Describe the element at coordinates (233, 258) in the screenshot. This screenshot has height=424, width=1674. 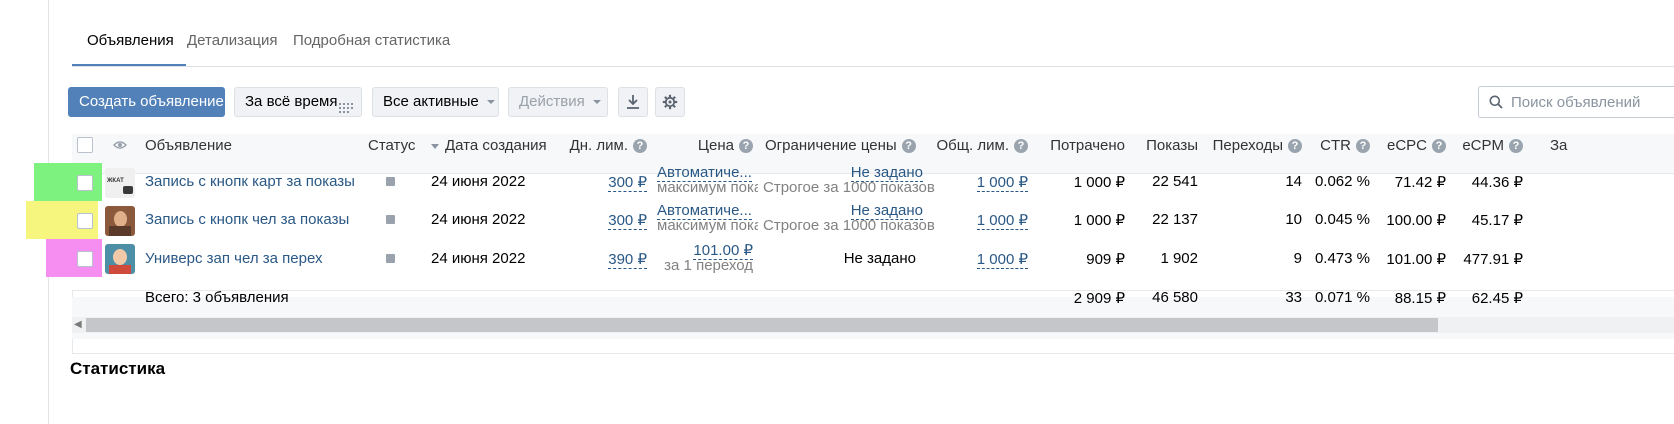
I see `ad-title-link: Универс зап чел за перех` at that location.